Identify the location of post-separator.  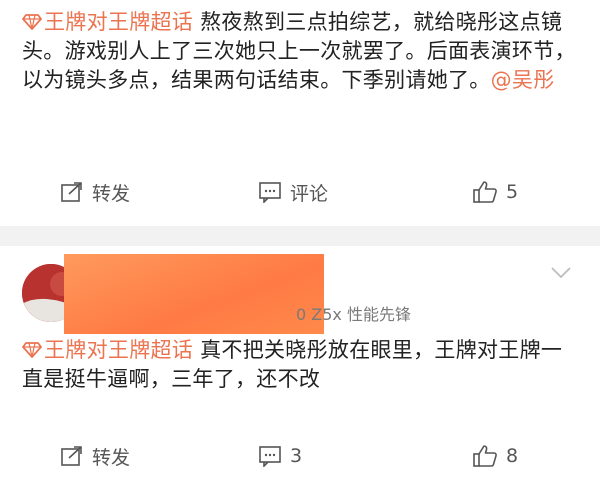
(300, 236).